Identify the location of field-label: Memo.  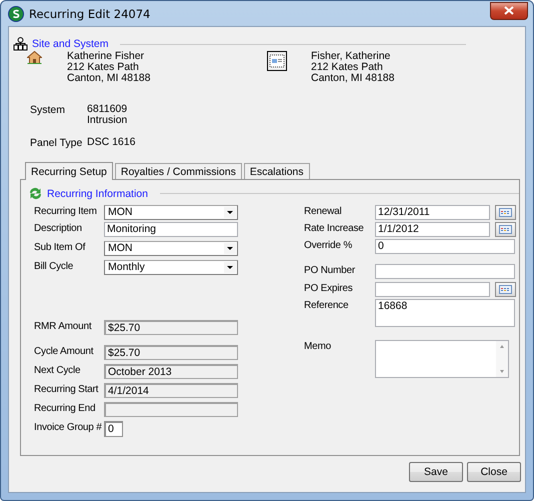
(318, 346).